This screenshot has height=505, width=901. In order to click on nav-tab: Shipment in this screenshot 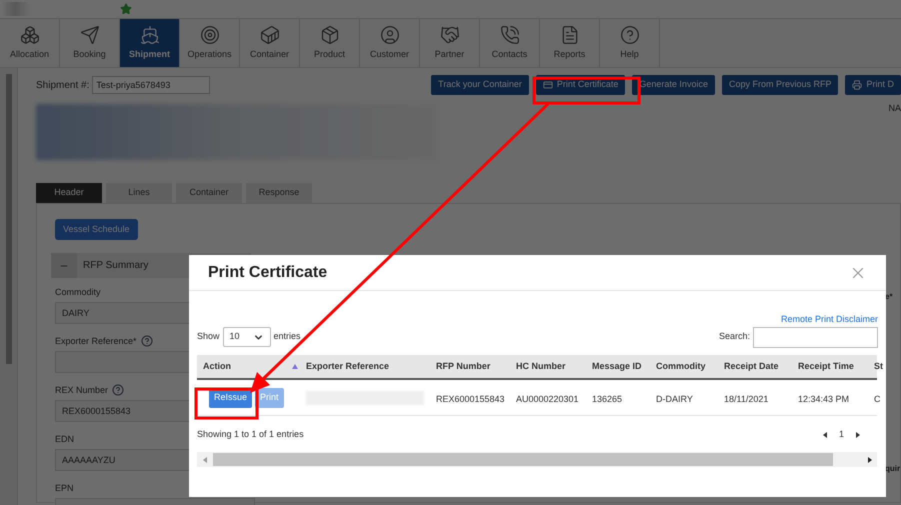, I will do `click(150, 43)`.